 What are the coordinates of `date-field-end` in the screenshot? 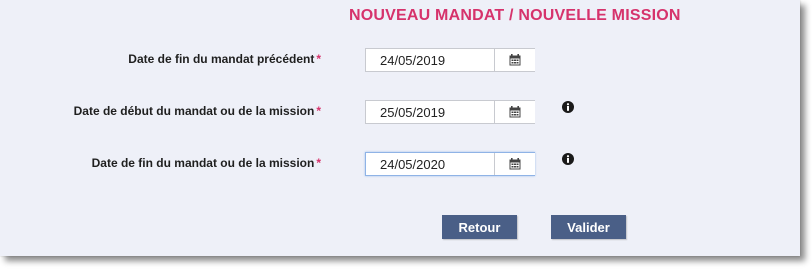 It's located at (450, 164).